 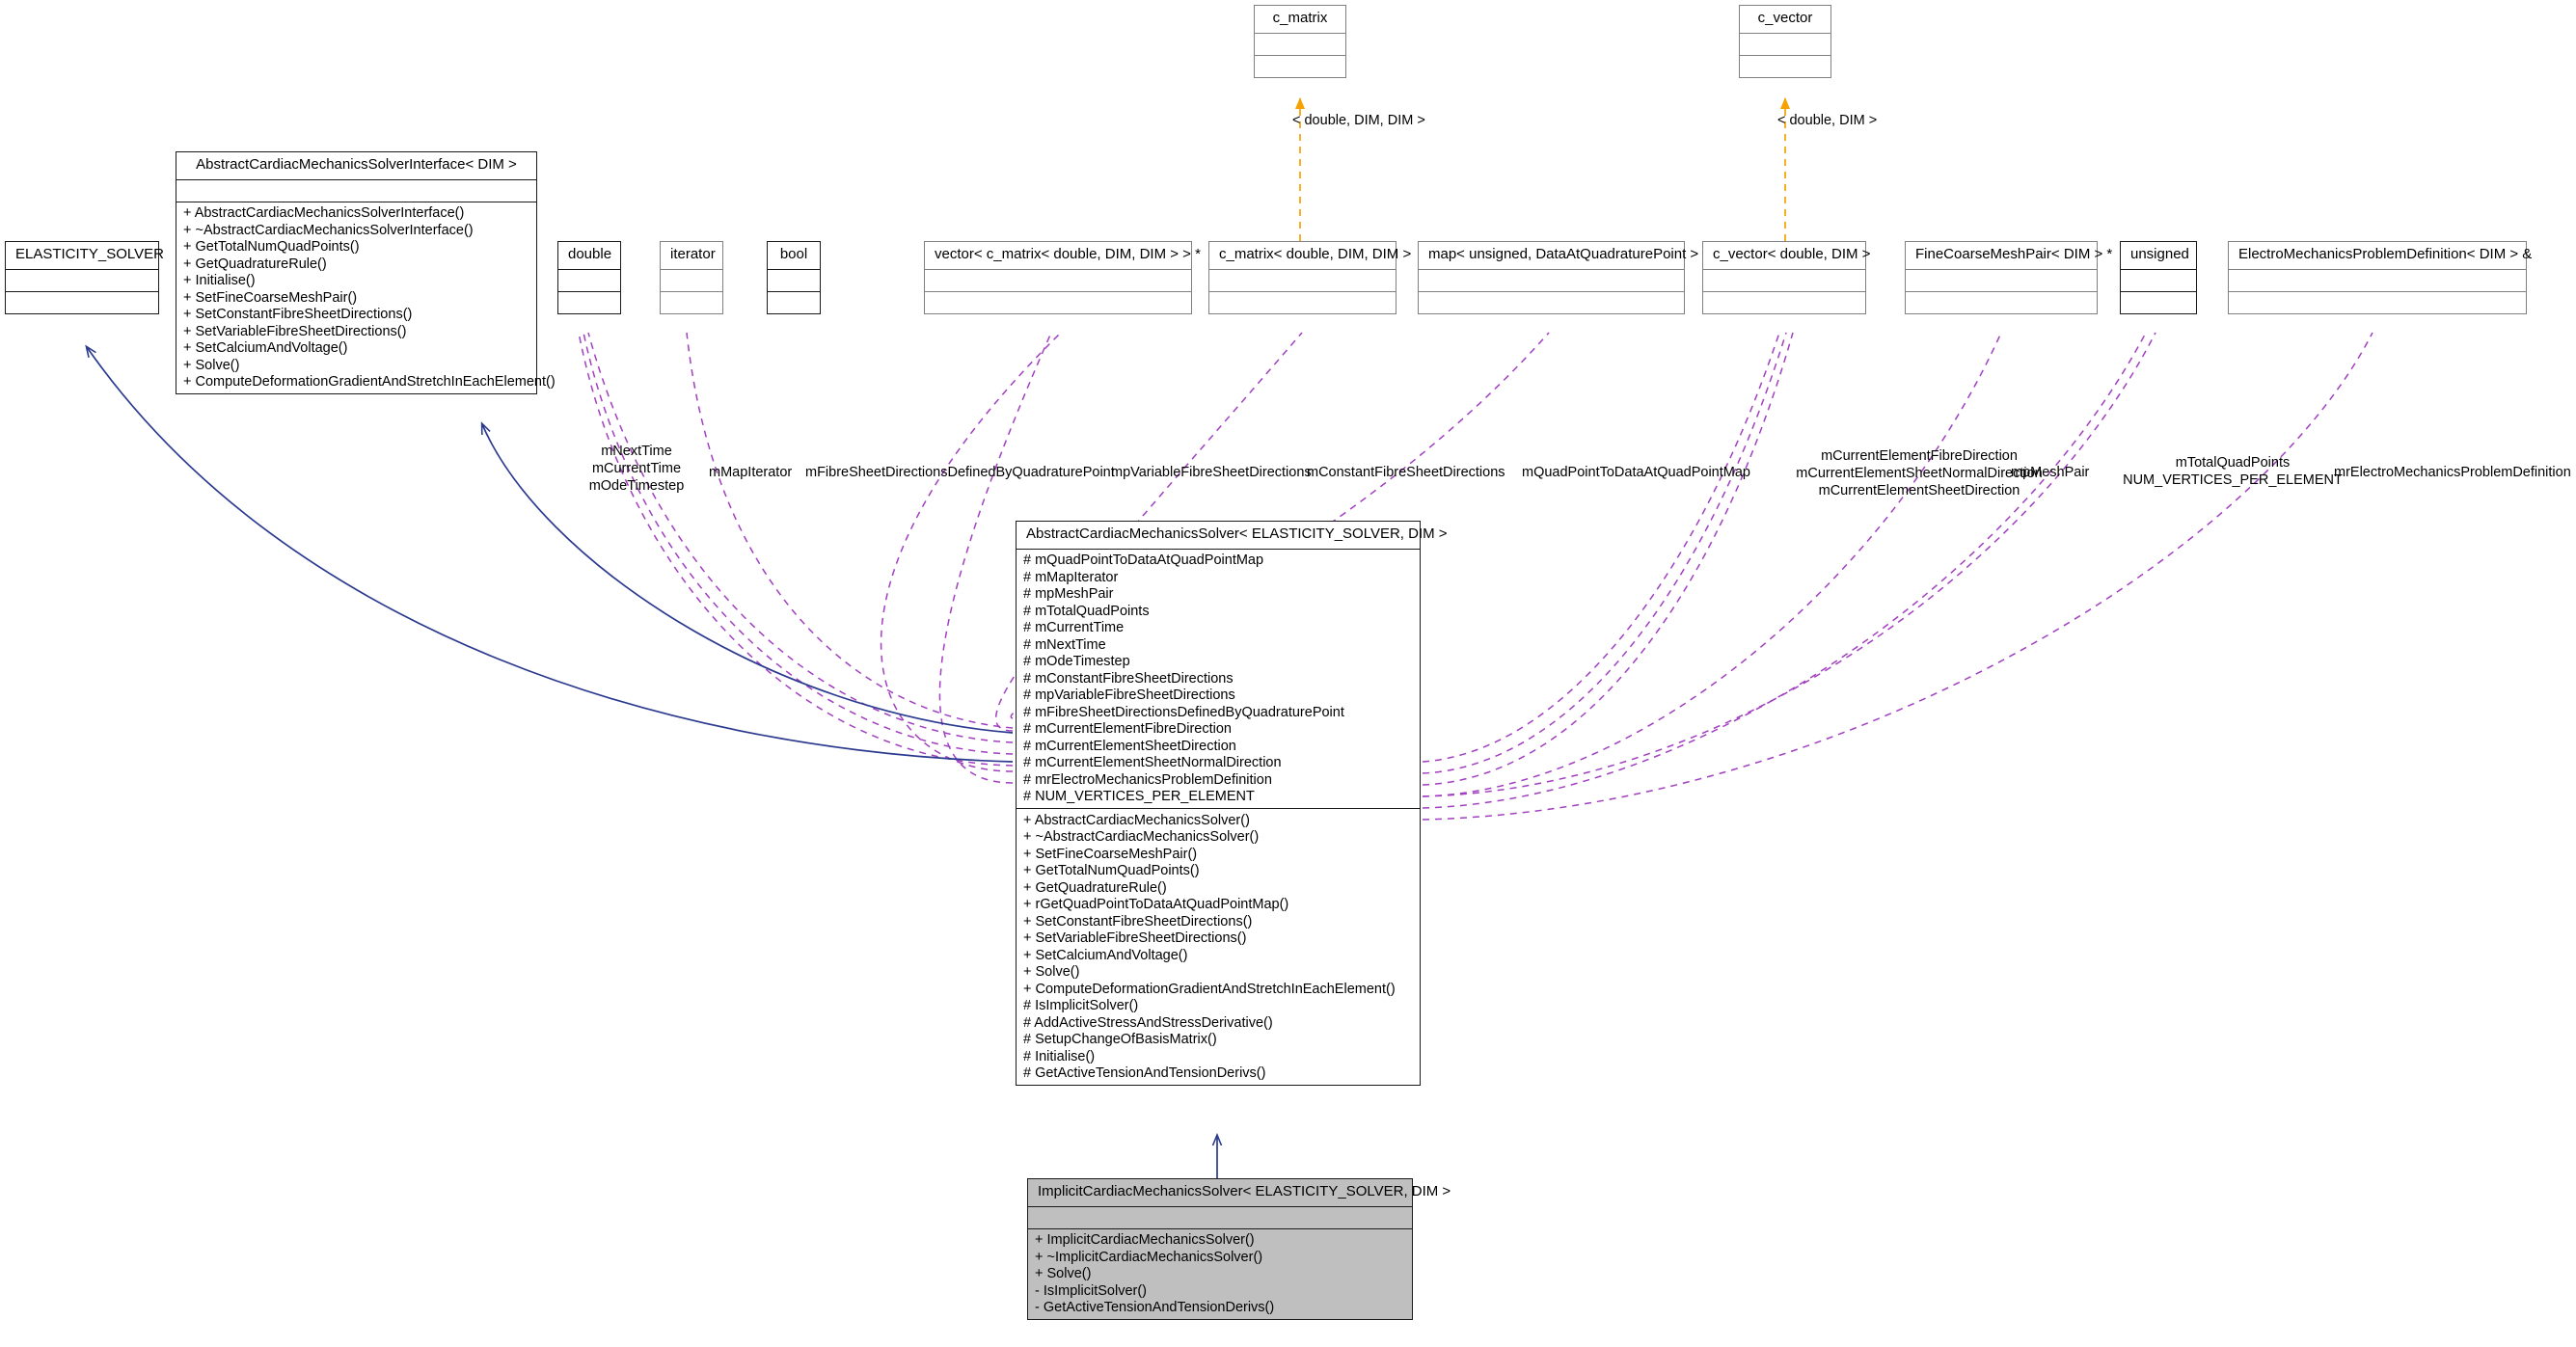 I want to click on method-row: # SetupChangeOfBasisMatrix(), so click(x=1120, y=1039).